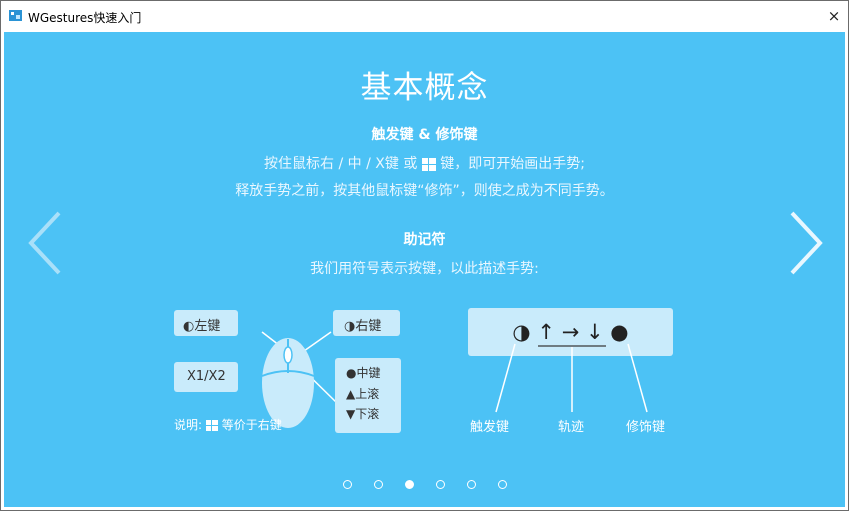 This screenshot has width=849, height=511. Describe the element at coordinates (512, 164) in the screenshot. I see `line1-after: 键，即可开始画出手势;` at that location.